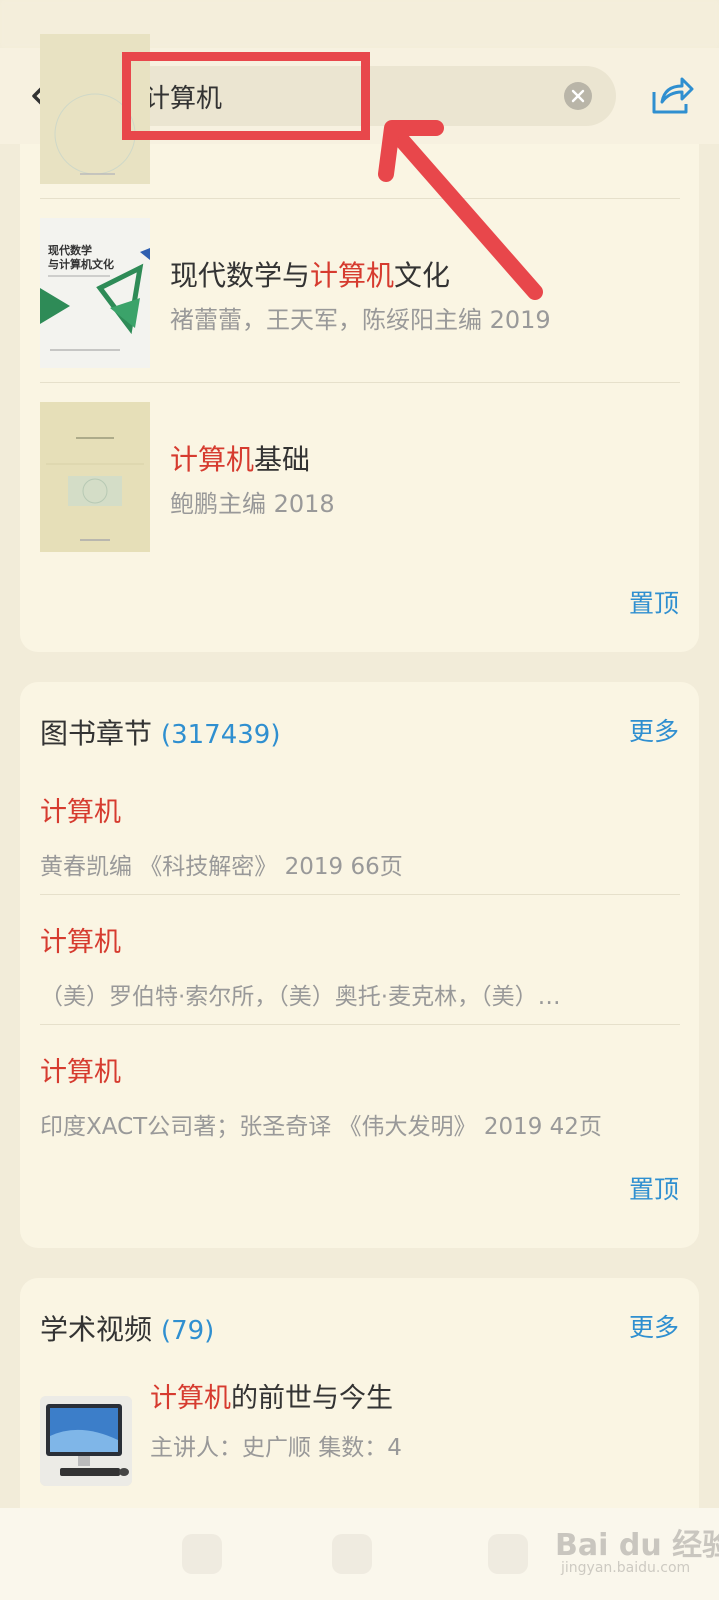  I want to click on search-box, so click(350, 96).